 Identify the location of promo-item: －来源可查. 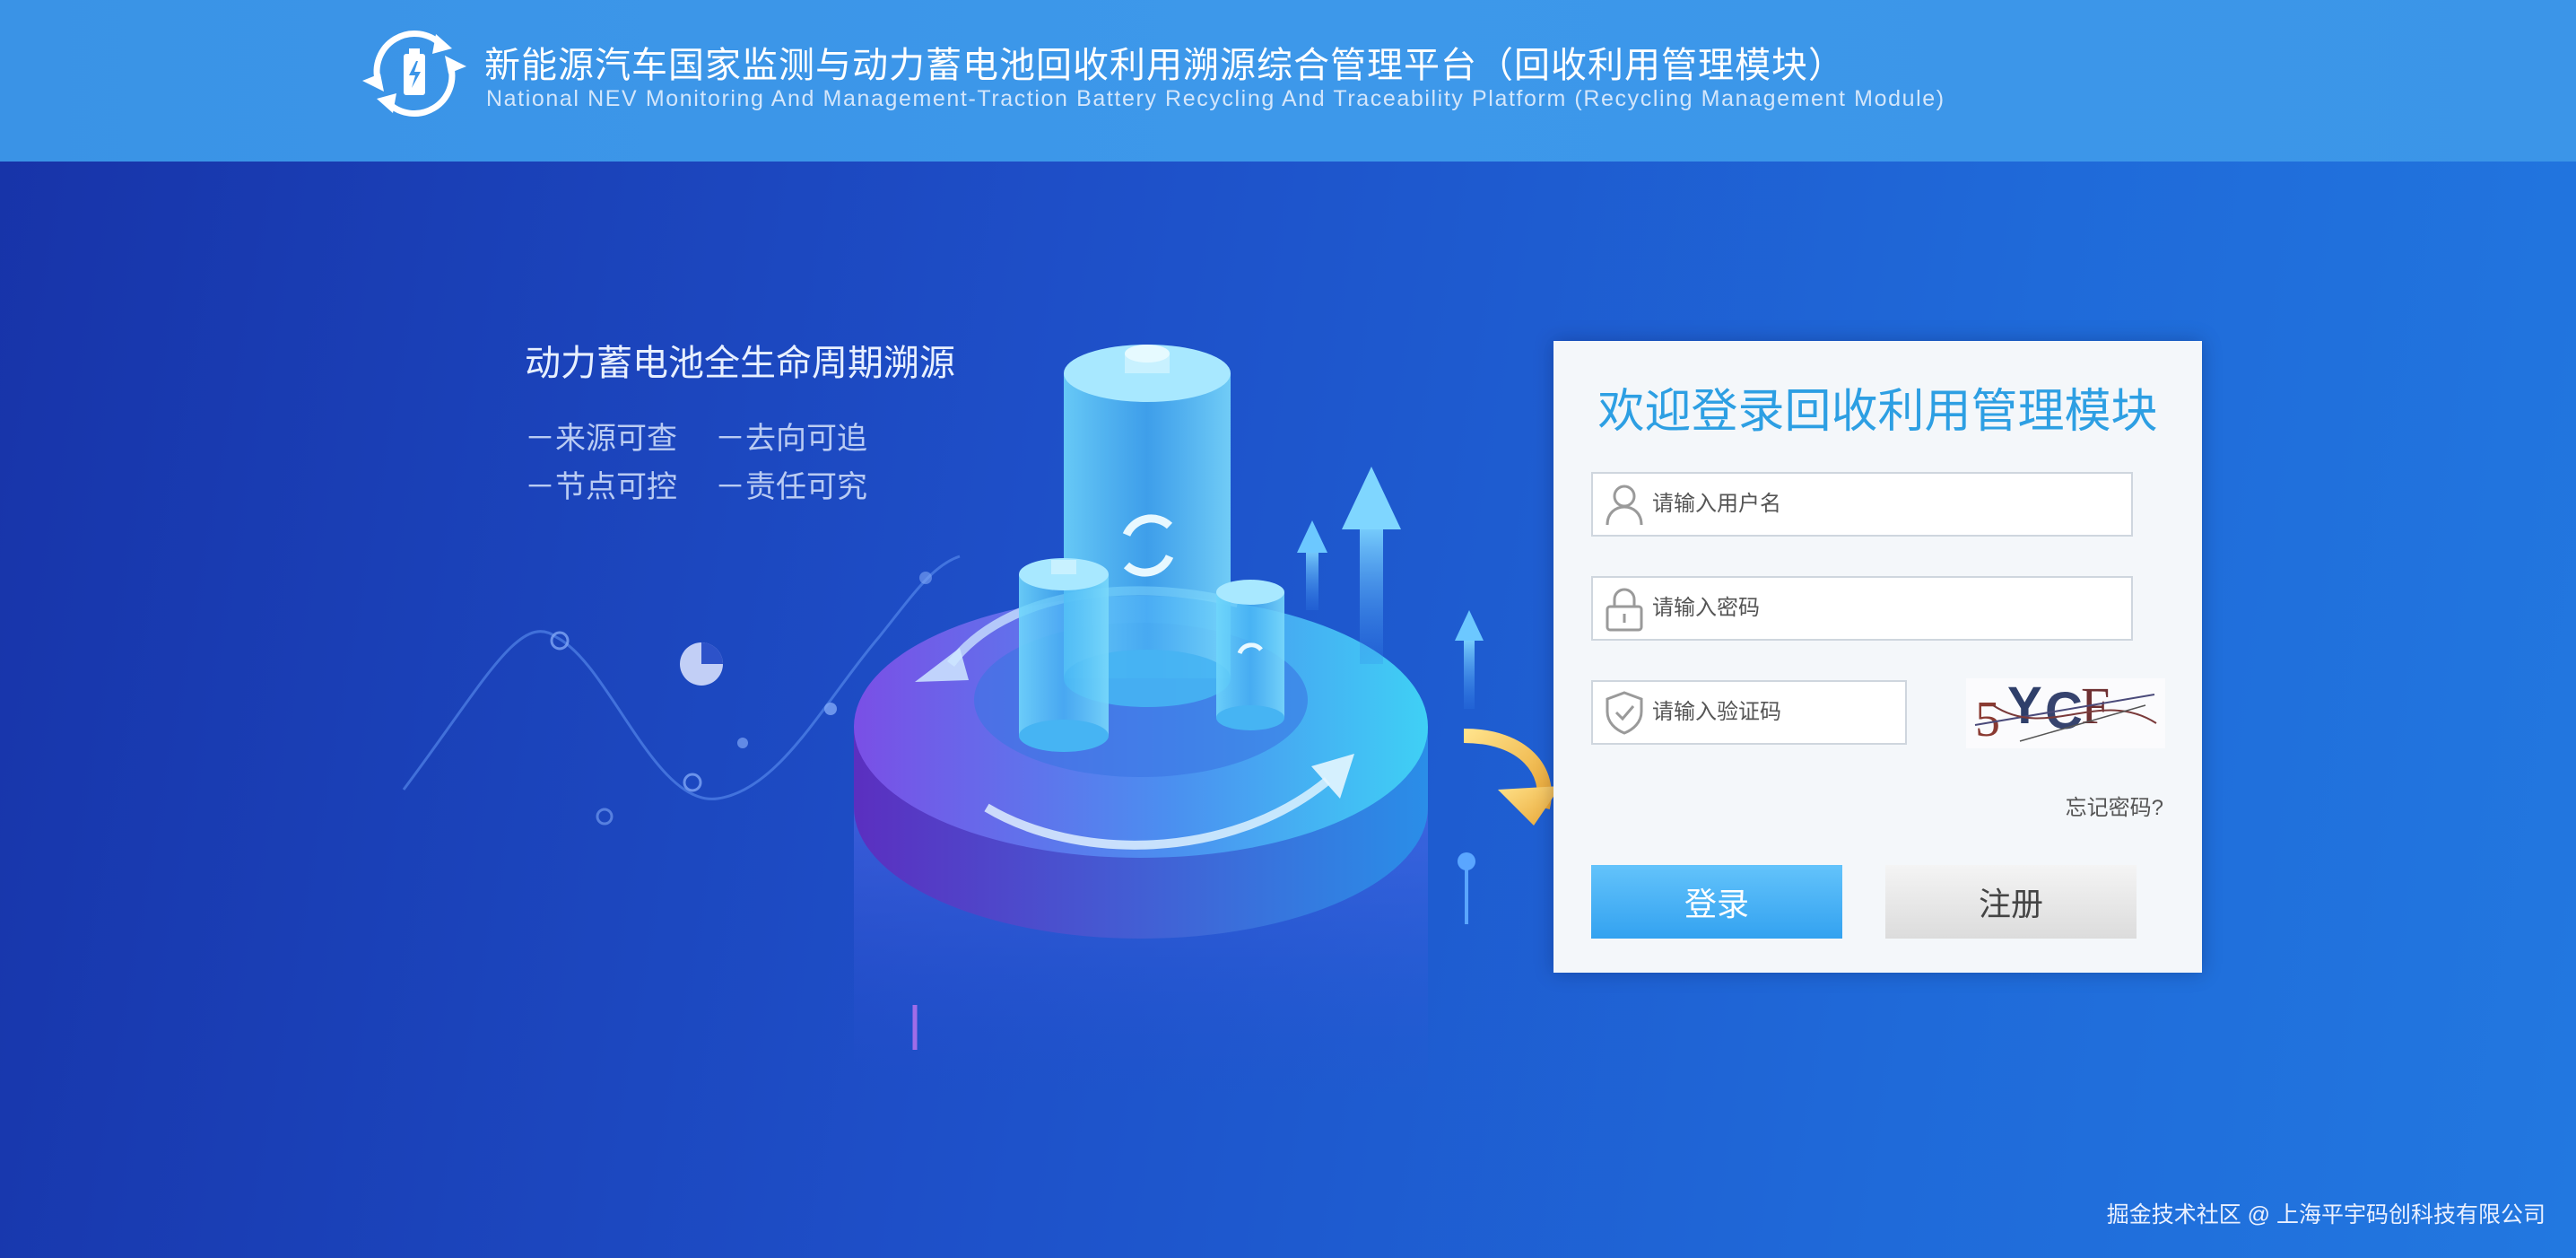
(601, 439).